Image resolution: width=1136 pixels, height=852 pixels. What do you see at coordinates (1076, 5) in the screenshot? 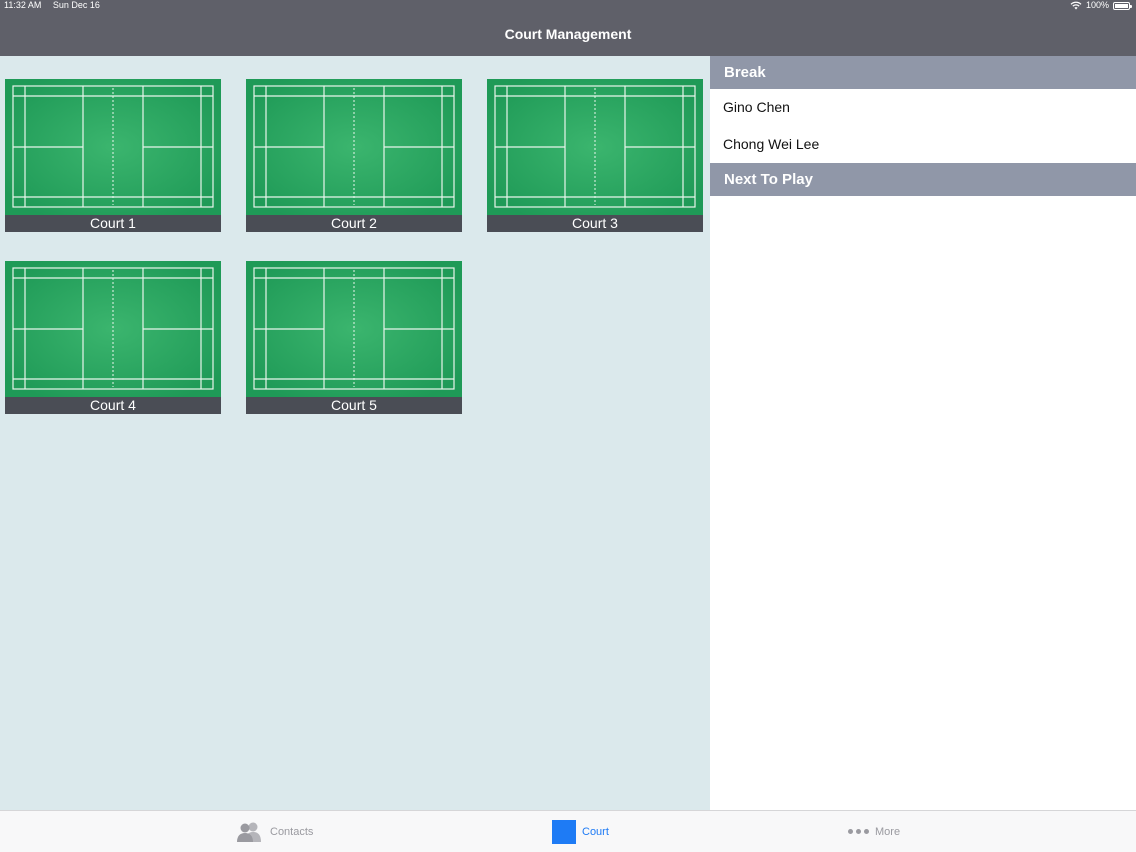
I see `wifi-icon` at bounding box center [1076, 5].